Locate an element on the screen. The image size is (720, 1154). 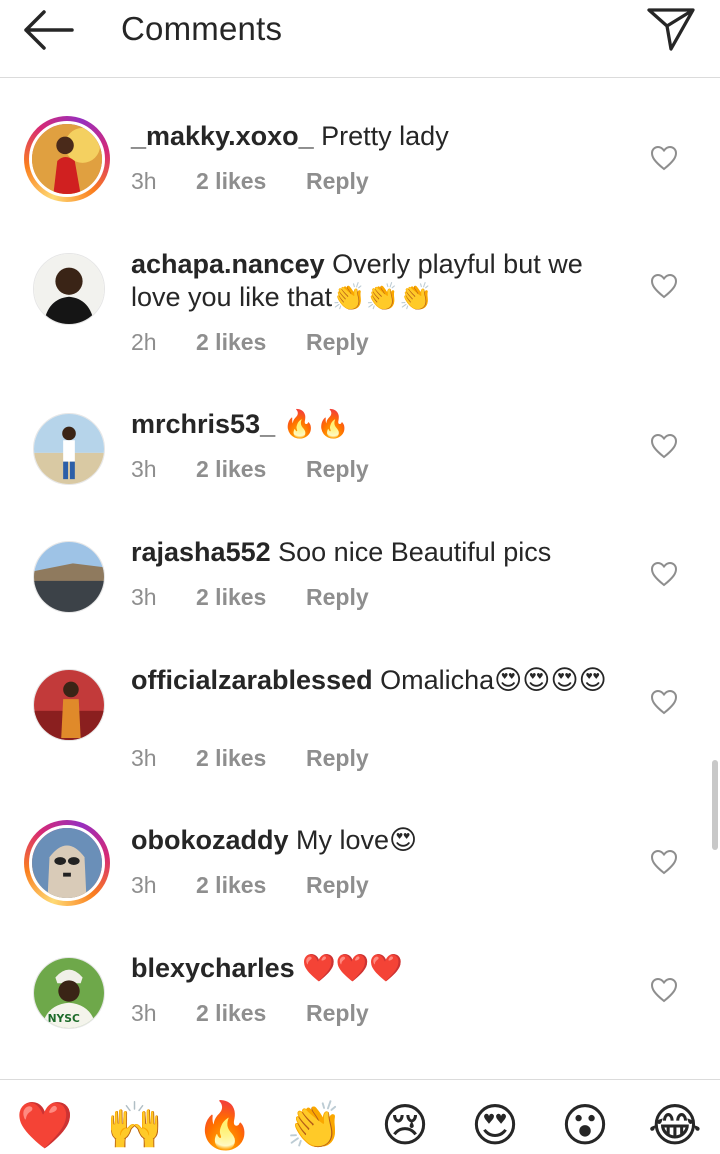
back-button is located at coordinates (48, 30).